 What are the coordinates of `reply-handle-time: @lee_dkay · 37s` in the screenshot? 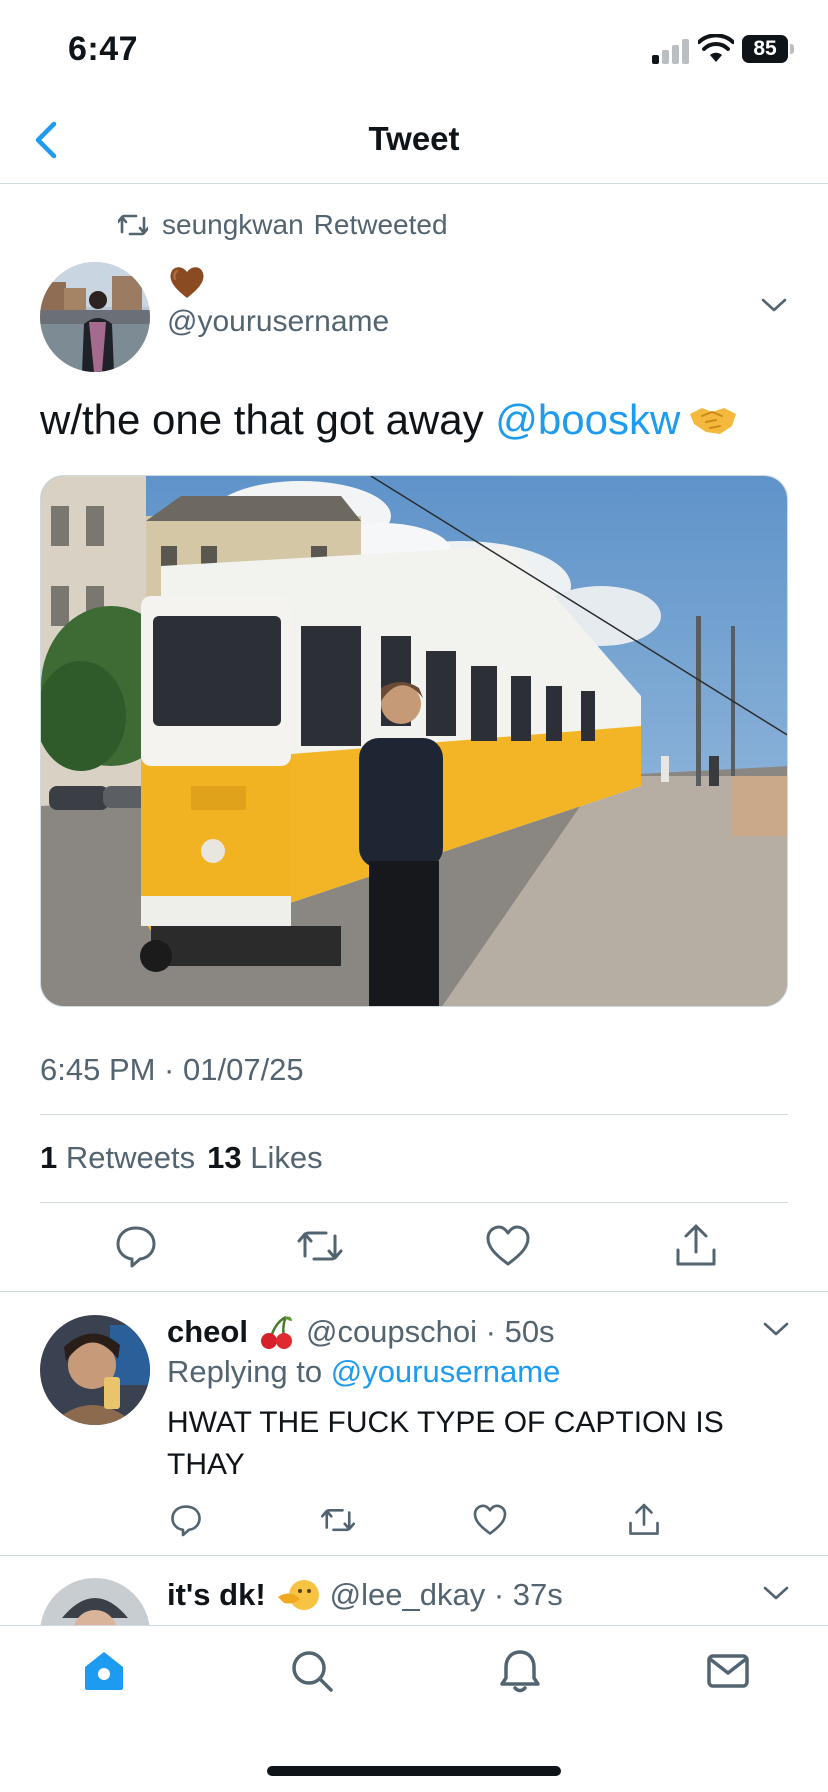 It's located at (446, 1594).